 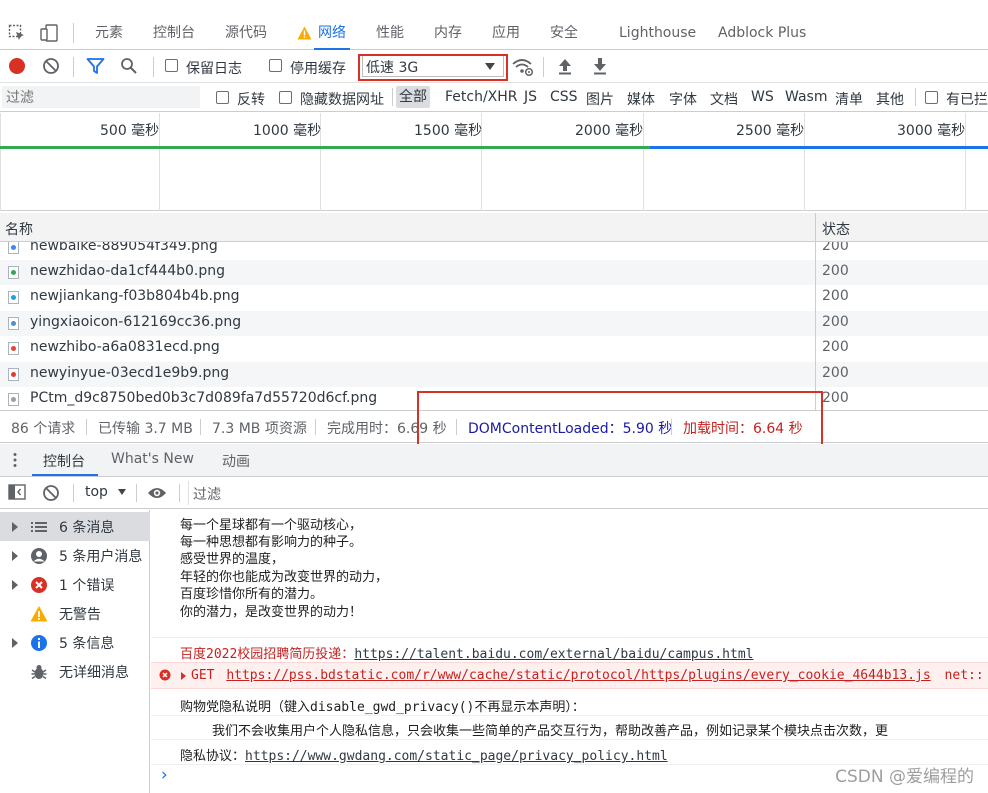 What do you see at coordinates (481, 97) in the screenshot?
I see `filter-type-fetch-xhr: Fetch/XHR` at bounding box center [481, 97].